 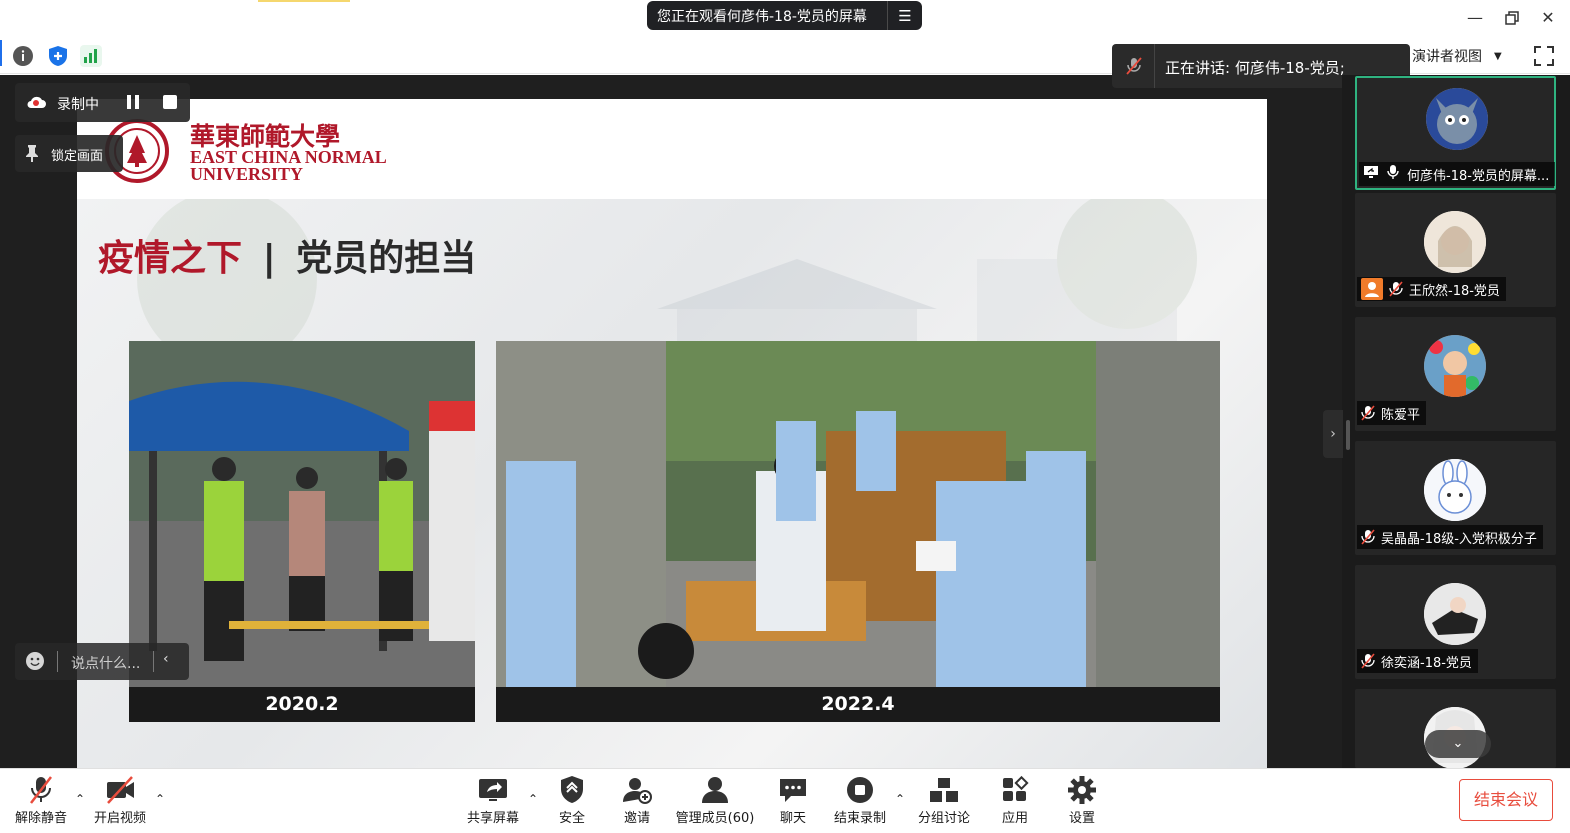 What do you see at coordinates (23, 56) in the screenshot?
I see `info-icon` at bounding box center [23, 56].